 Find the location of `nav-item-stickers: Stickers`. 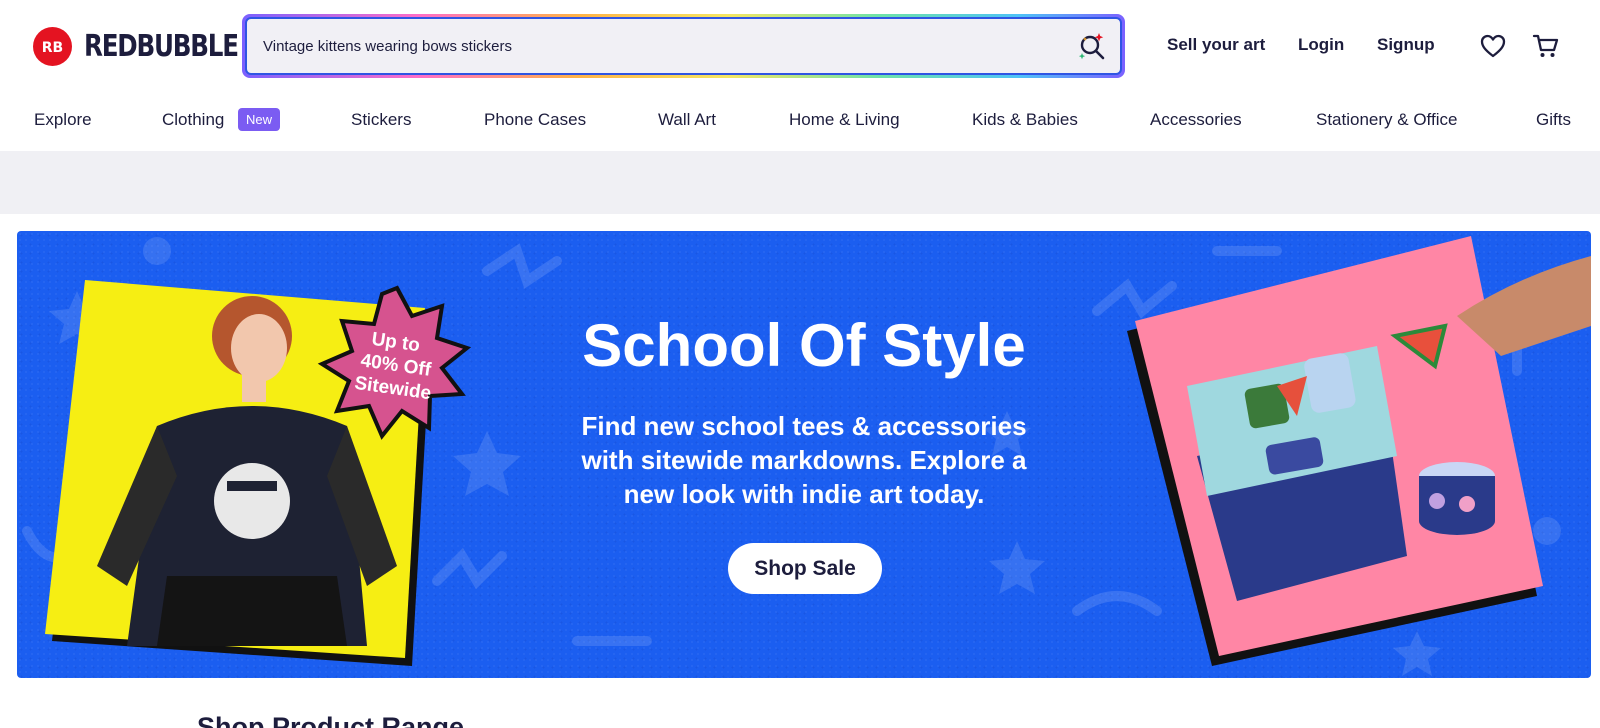

nav-item-stickers: Stickers is located at coordinates (381, 120).